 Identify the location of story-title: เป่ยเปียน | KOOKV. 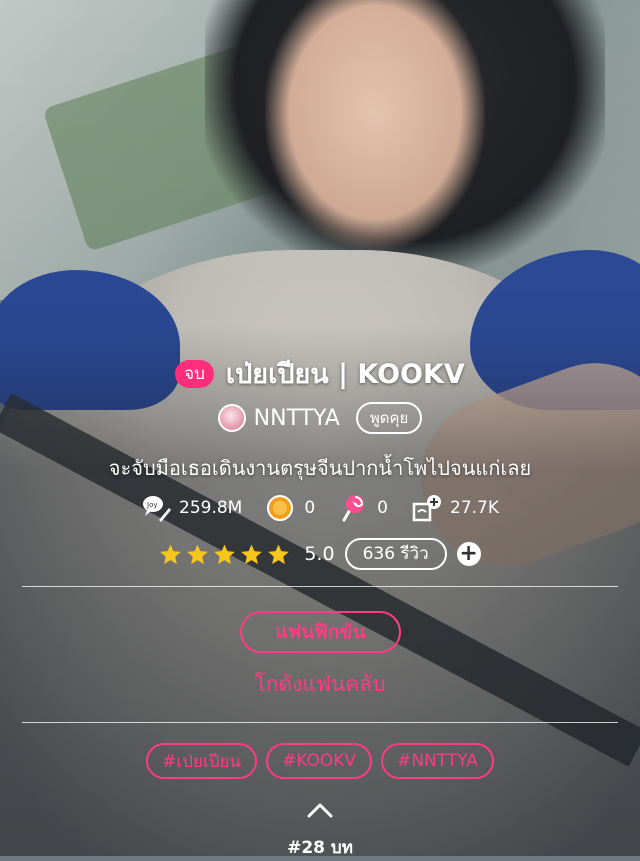
(345, 374).